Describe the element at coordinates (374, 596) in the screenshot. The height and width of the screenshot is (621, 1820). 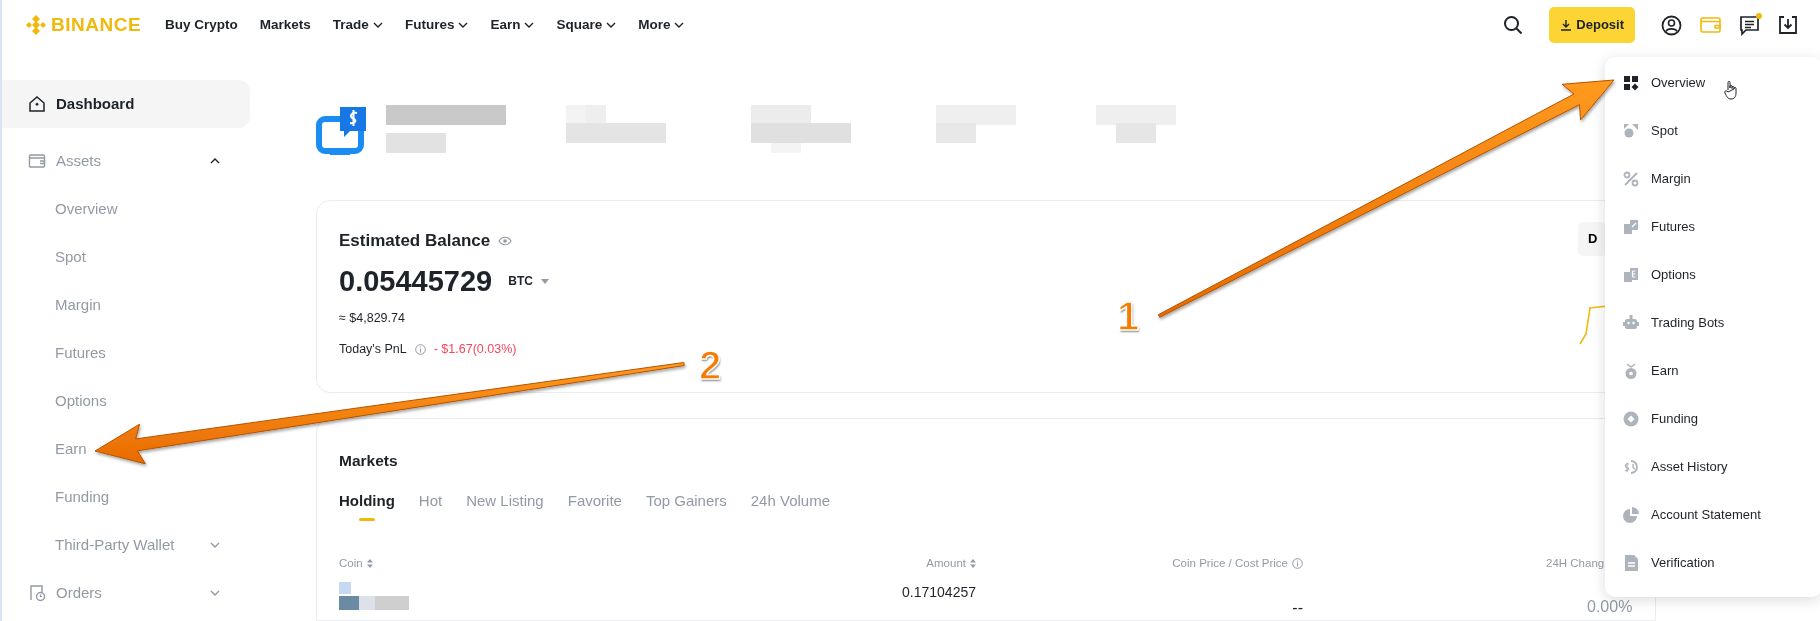
I see `pixelated-text` at that location.